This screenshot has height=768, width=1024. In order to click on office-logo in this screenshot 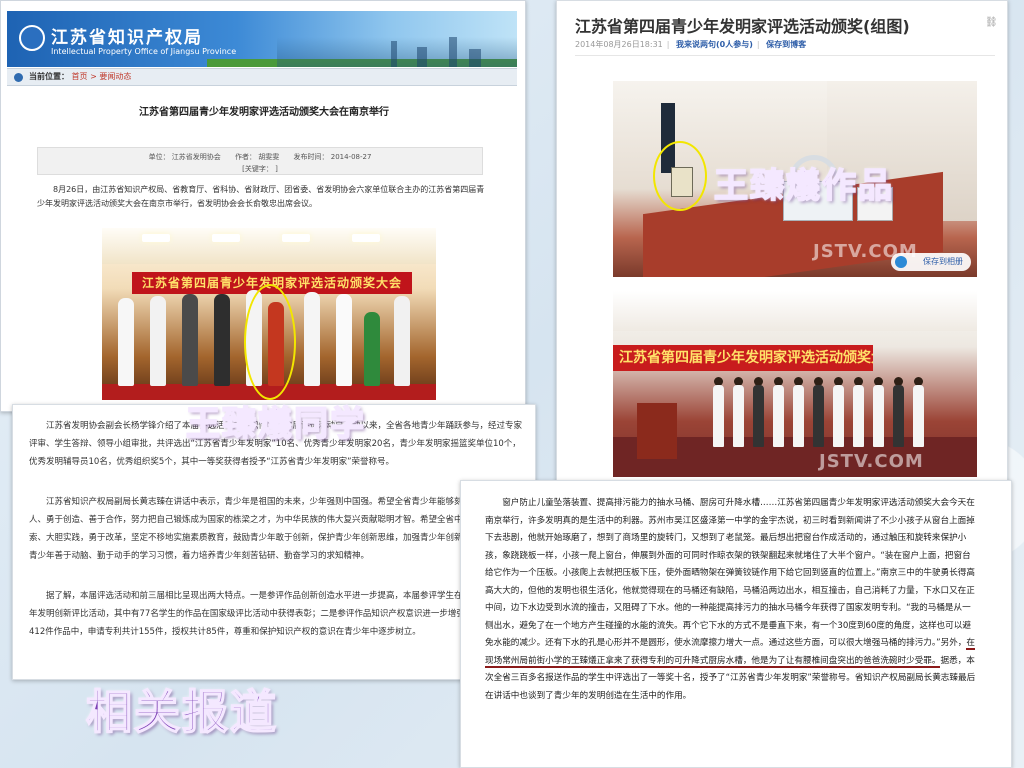, I will do `click(32, 38)`.